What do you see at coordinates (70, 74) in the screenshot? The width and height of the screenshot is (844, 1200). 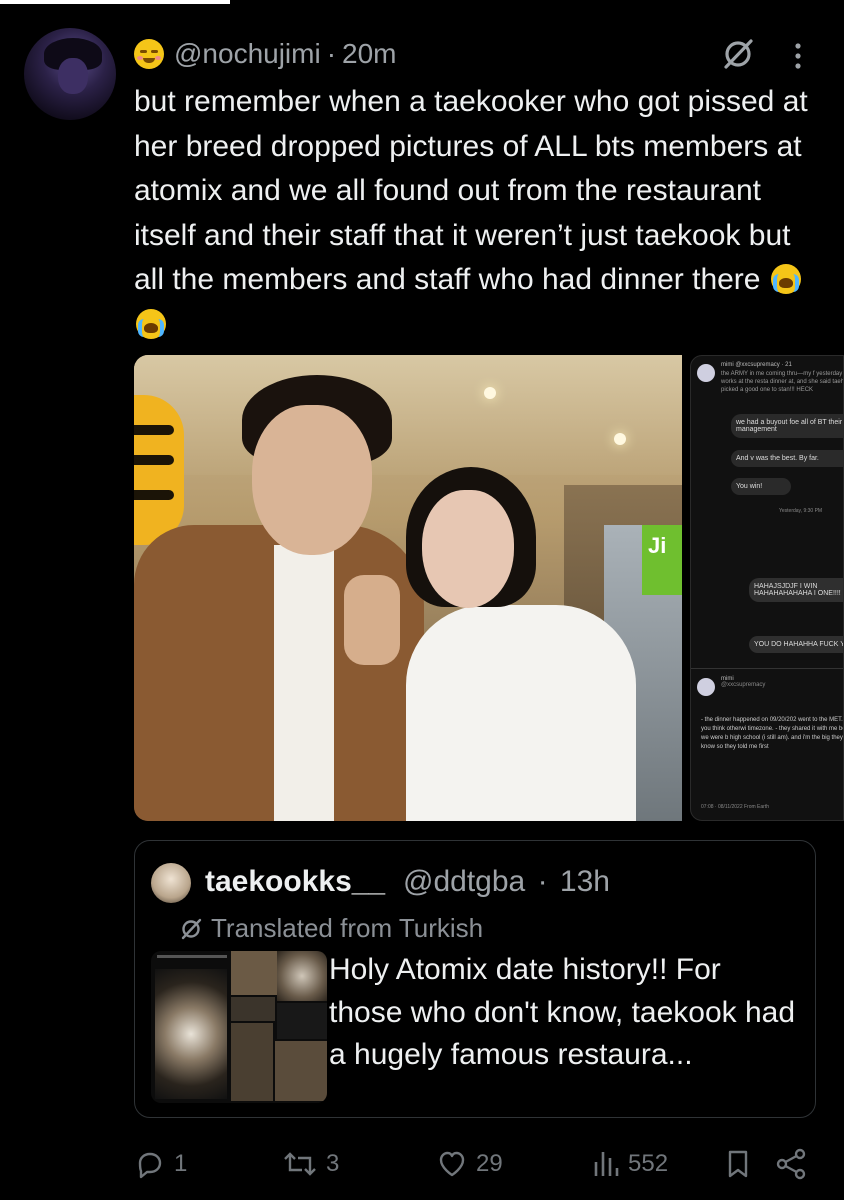 I see `author-avatar` at bounding box center [70, 74].